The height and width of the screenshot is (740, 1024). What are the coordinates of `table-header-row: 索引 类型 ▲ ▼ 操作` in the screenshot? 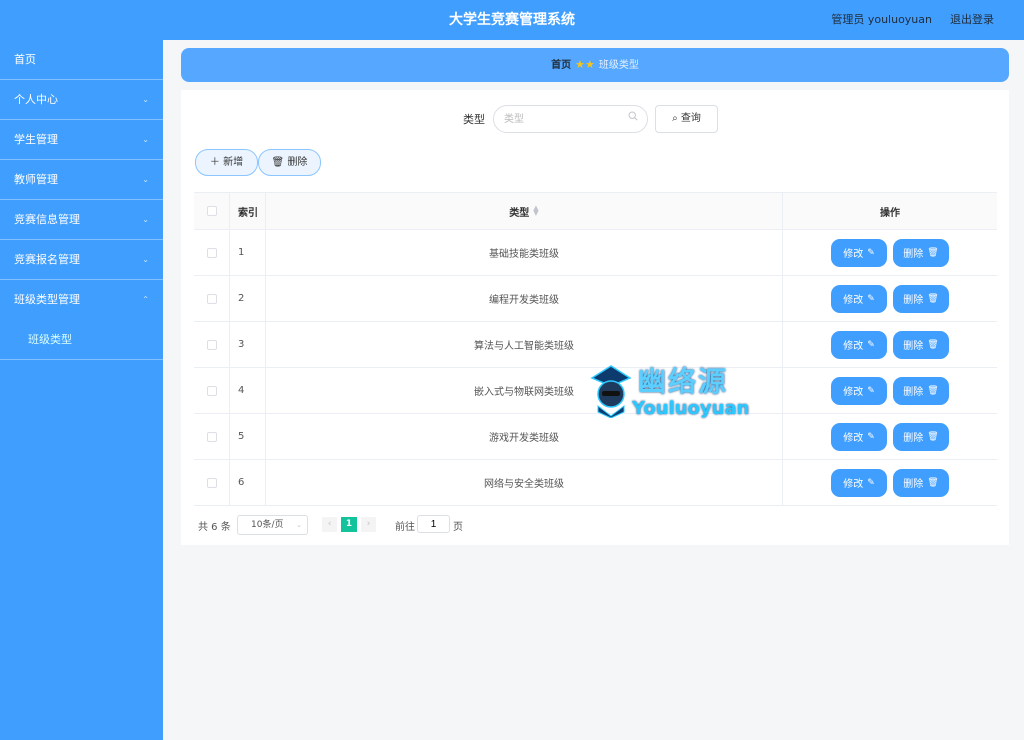 It's located at (595, 211).